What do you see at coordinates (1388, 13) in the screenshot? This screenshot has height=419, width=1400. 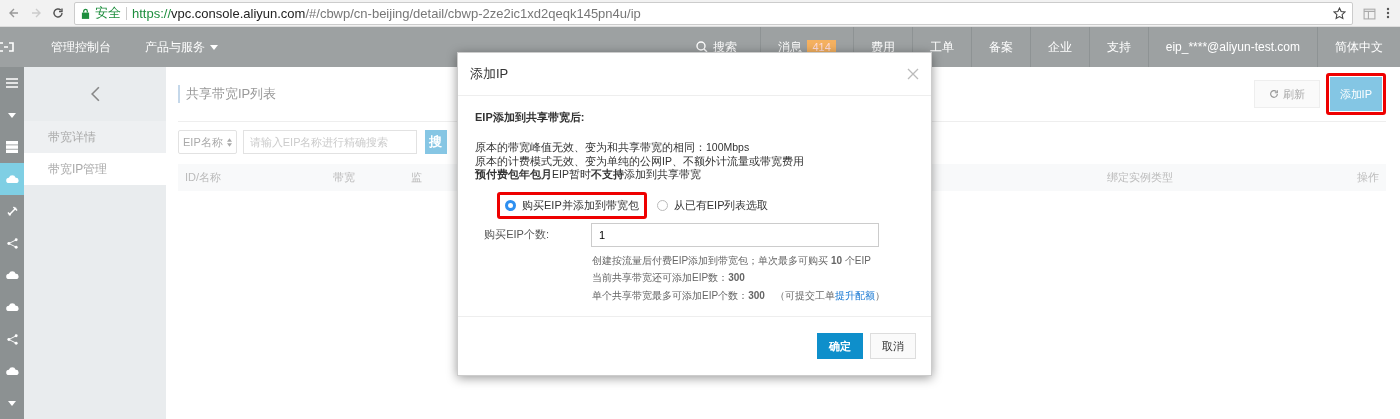 I see `more-icon` at bounding box center [1388, 13].